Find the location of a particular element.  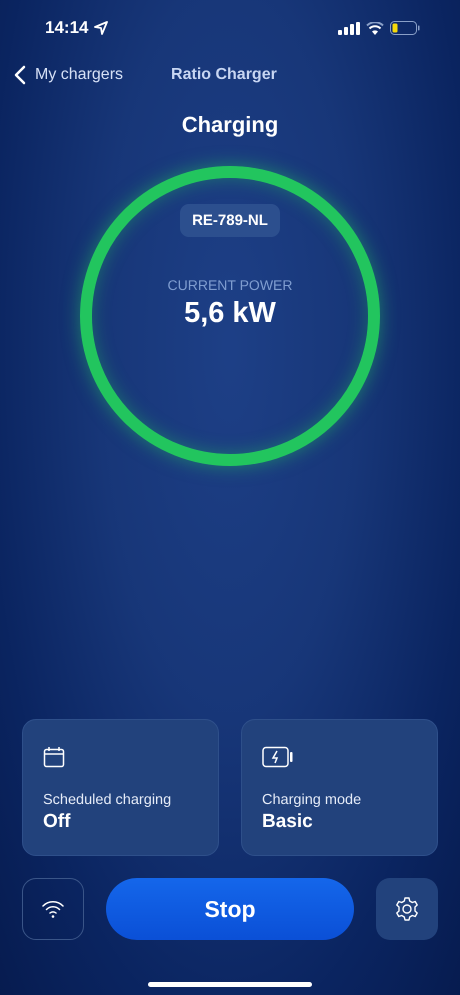

stop-button: Stop is located at coordinates (230, 909).